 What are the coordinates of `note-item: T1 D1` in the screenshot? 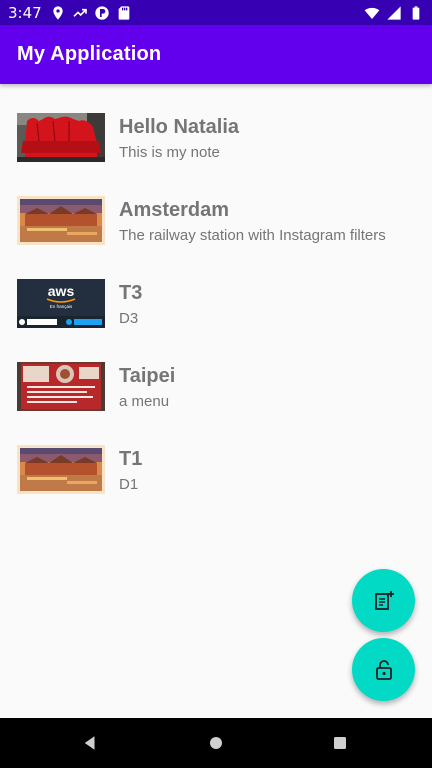 It's located at (216, 469).